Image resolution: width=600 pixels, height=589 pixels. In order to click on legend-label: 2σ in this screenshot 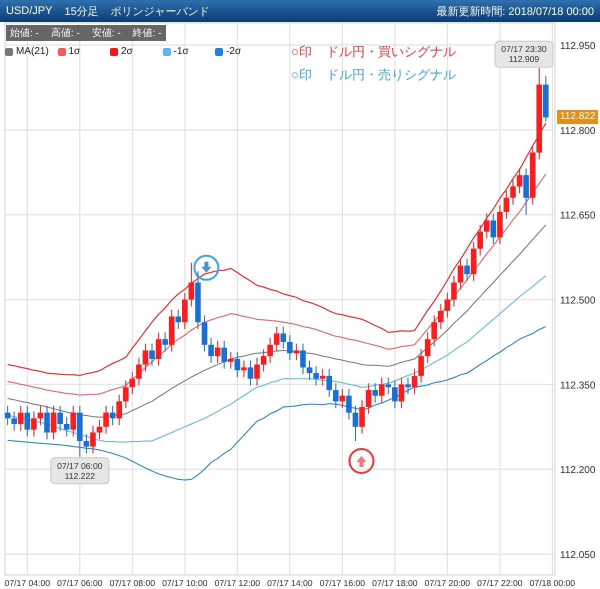, I will do `click(127, 51)`.